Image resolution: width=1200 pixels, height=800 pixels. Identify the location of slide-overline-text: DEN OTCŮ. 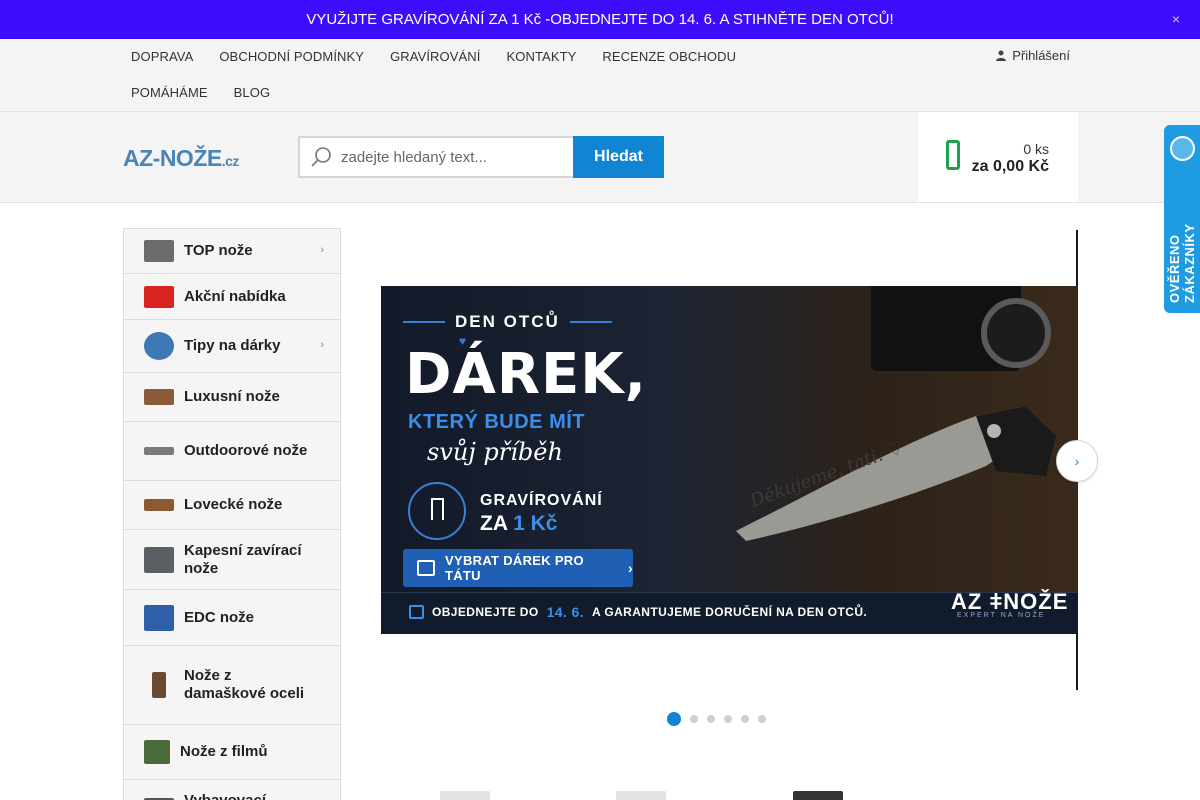
(507, 321).